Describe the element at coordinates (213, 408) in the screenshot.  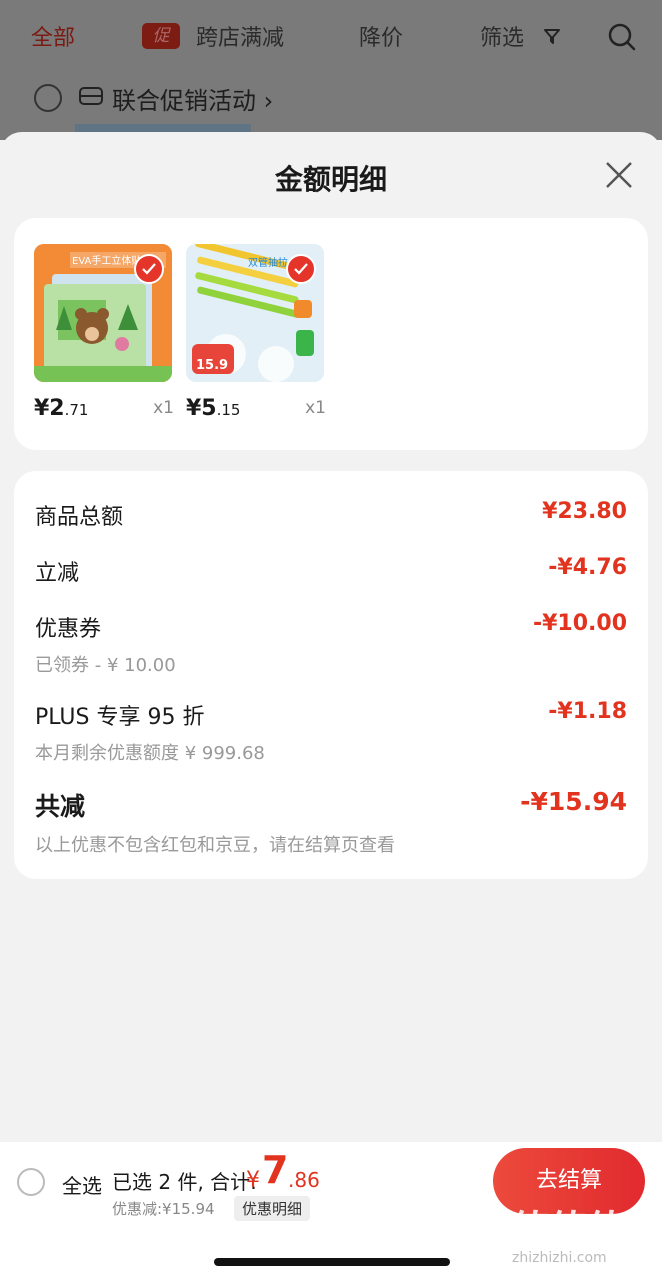
I see `product-price: ¥5.15` at that location.